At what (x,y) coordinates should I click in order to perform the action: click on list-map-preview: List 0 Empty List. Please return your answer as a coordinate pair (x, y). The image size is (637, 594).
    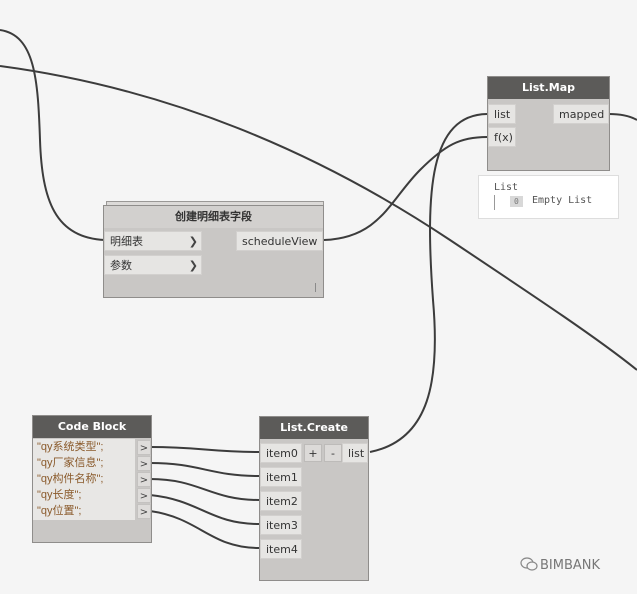
    Looking at the image, I should click on (548, 197).